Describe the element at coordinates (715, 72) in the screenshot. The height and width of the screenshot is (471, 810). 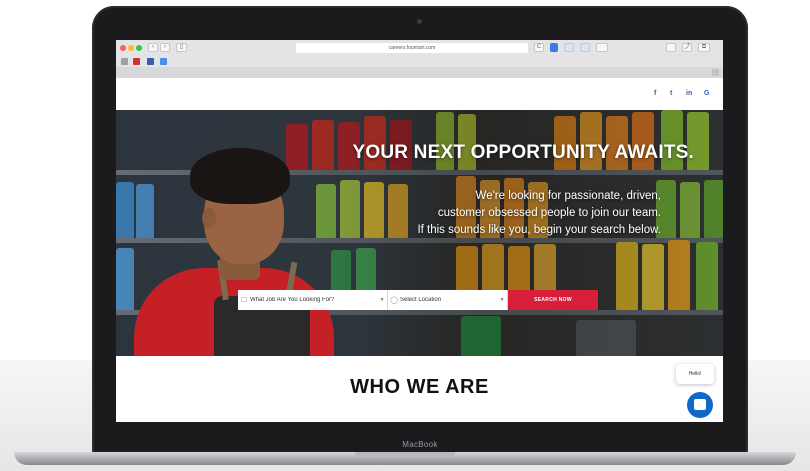
I see `new-tab-icon` at that location.